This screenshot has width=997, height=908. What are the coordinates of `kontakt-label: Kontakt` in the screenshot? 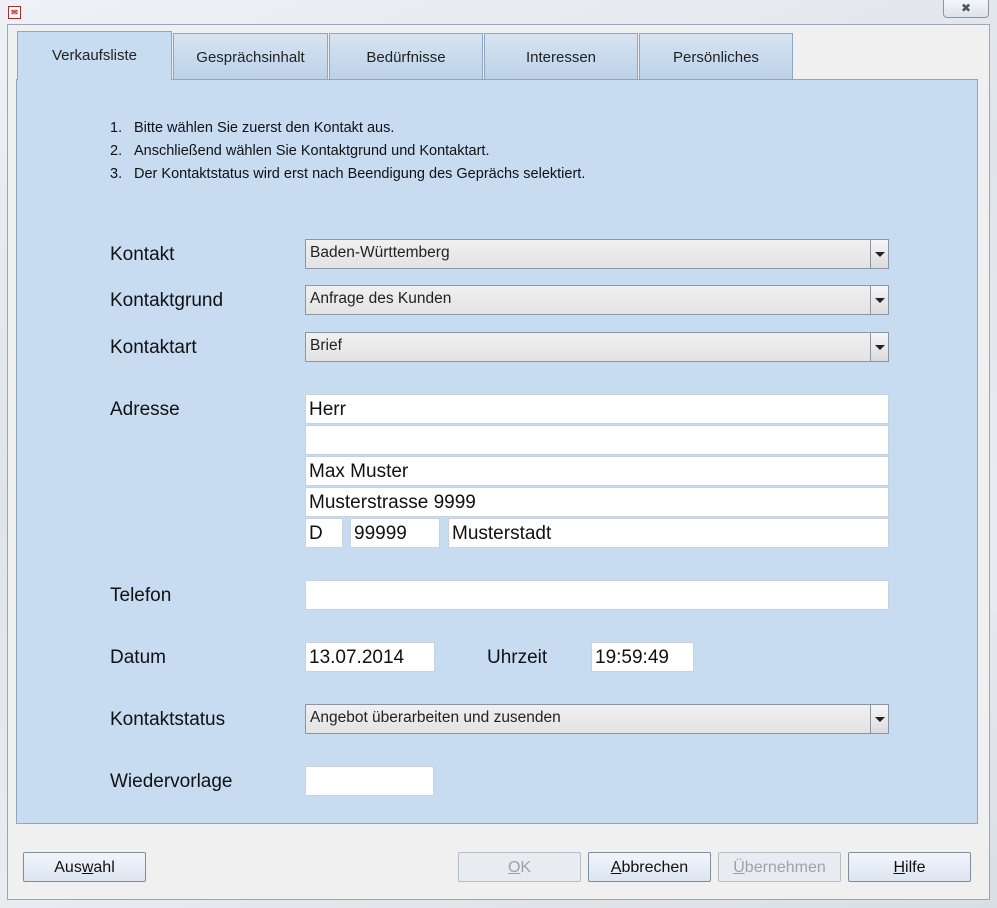 It's located at (142, 254).